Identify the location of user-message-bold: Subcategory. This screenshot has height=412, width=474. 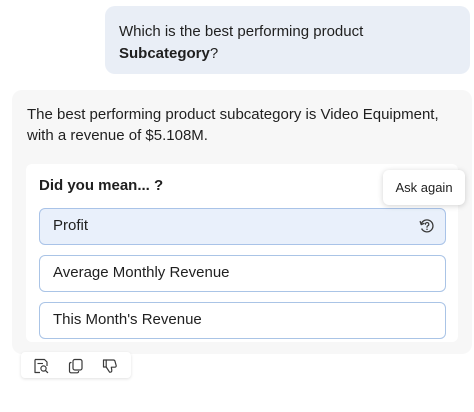
(164, 53).